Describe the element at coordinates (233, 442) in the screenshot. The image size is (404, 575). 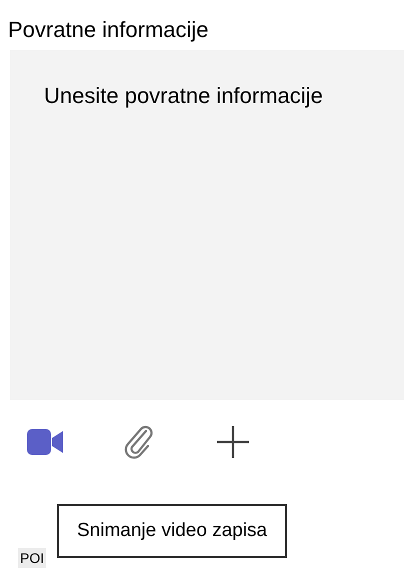
I see `plus-icon` at that location.